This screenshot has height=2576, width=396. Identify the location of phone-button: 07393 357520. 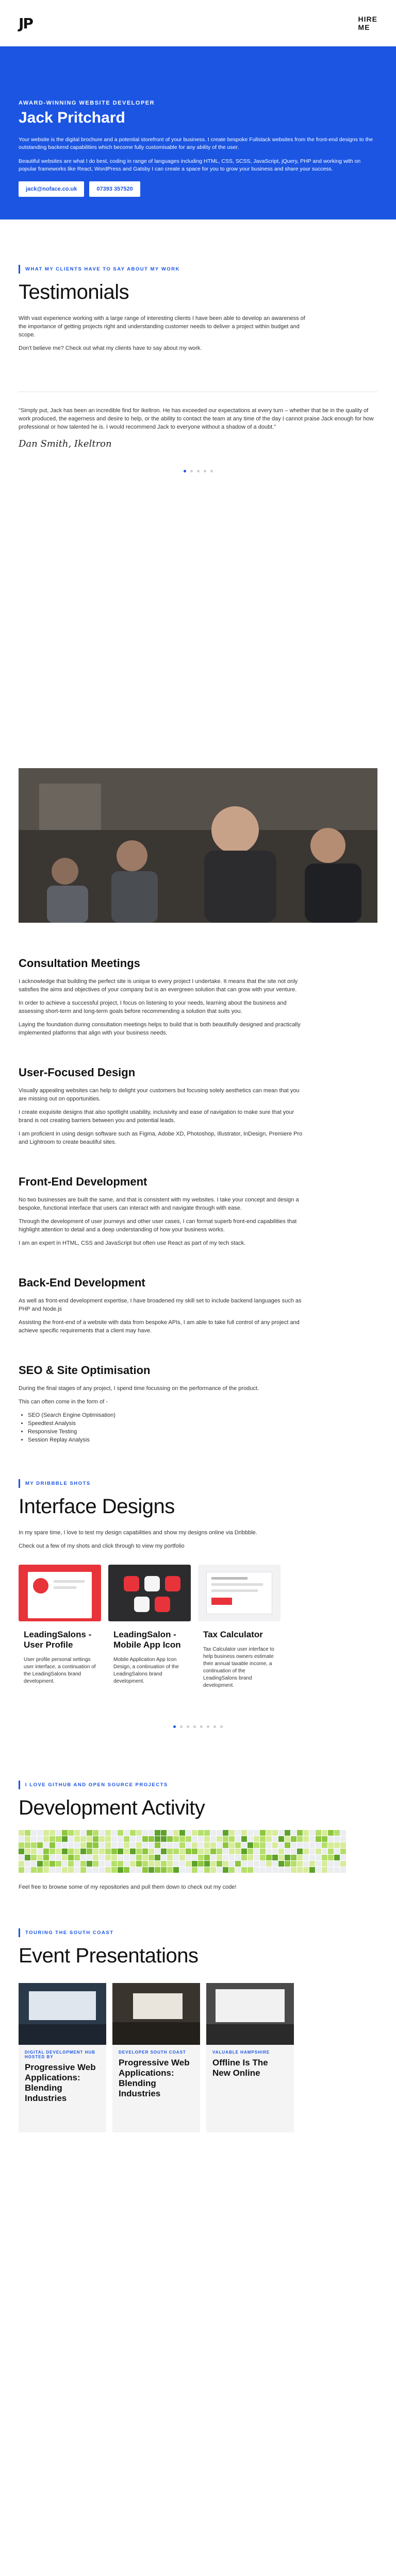
(114, 189).